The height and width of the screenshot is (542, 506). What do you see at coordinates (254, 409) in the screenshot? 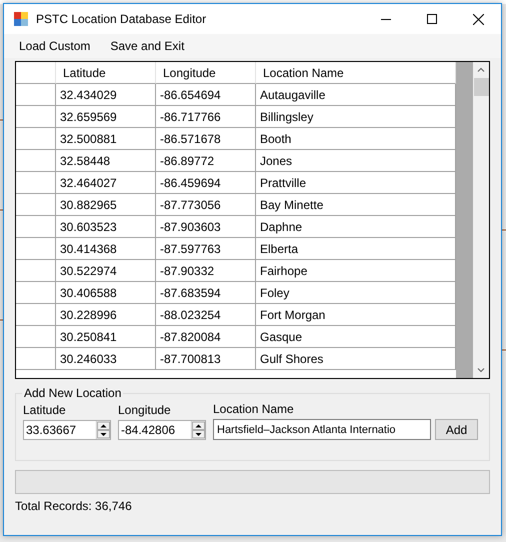
I see `field-label: Location Name` at bounding box center [254, 409].